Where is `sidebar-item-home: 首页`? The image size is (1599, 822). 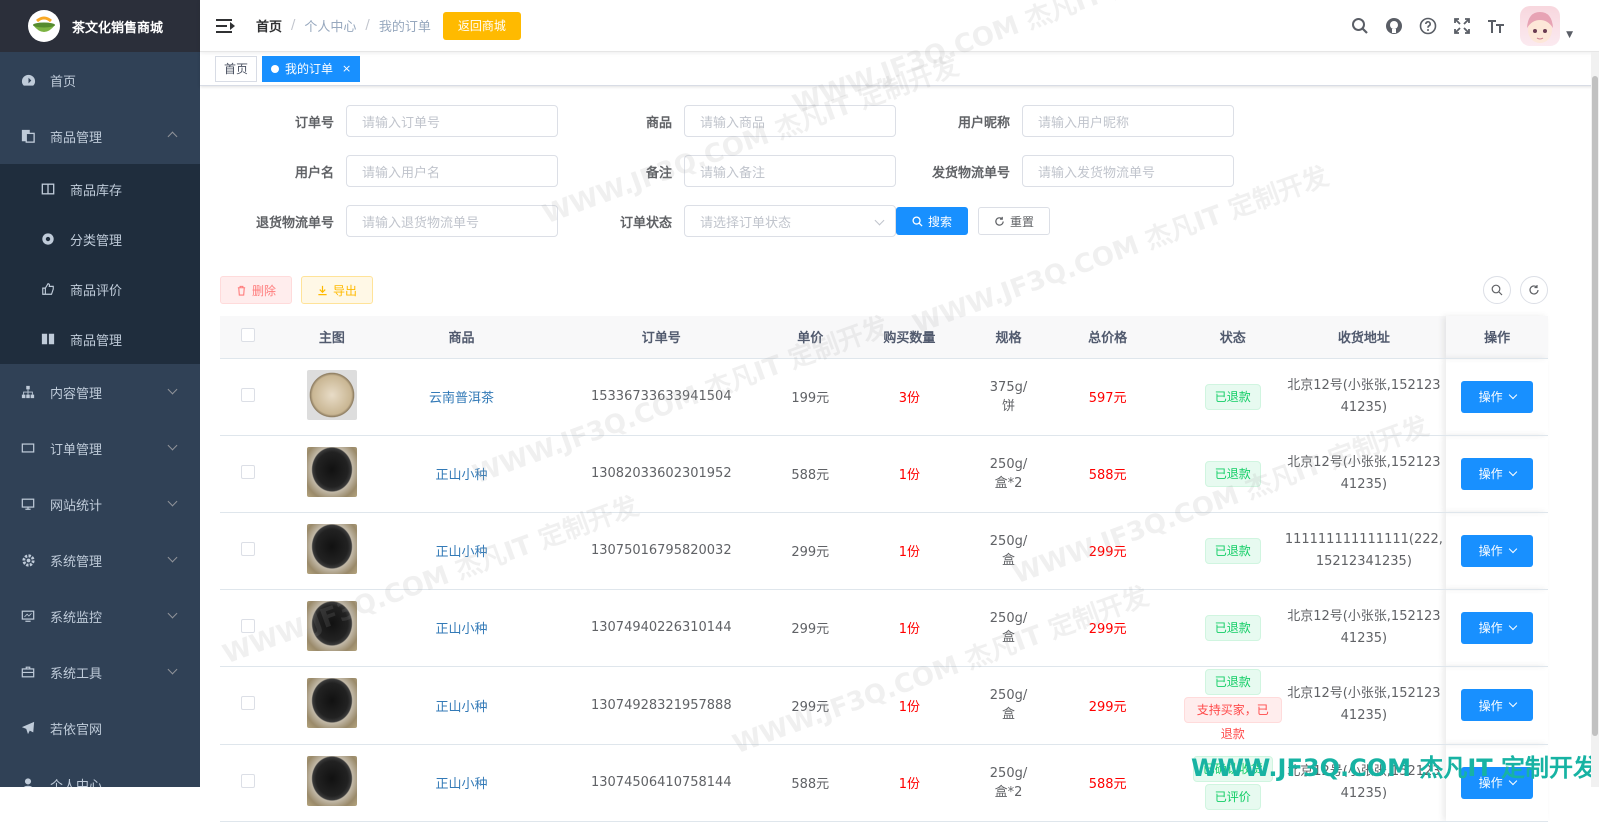
sidebar-item-home: 首页 is located at coordinates (100, 80).